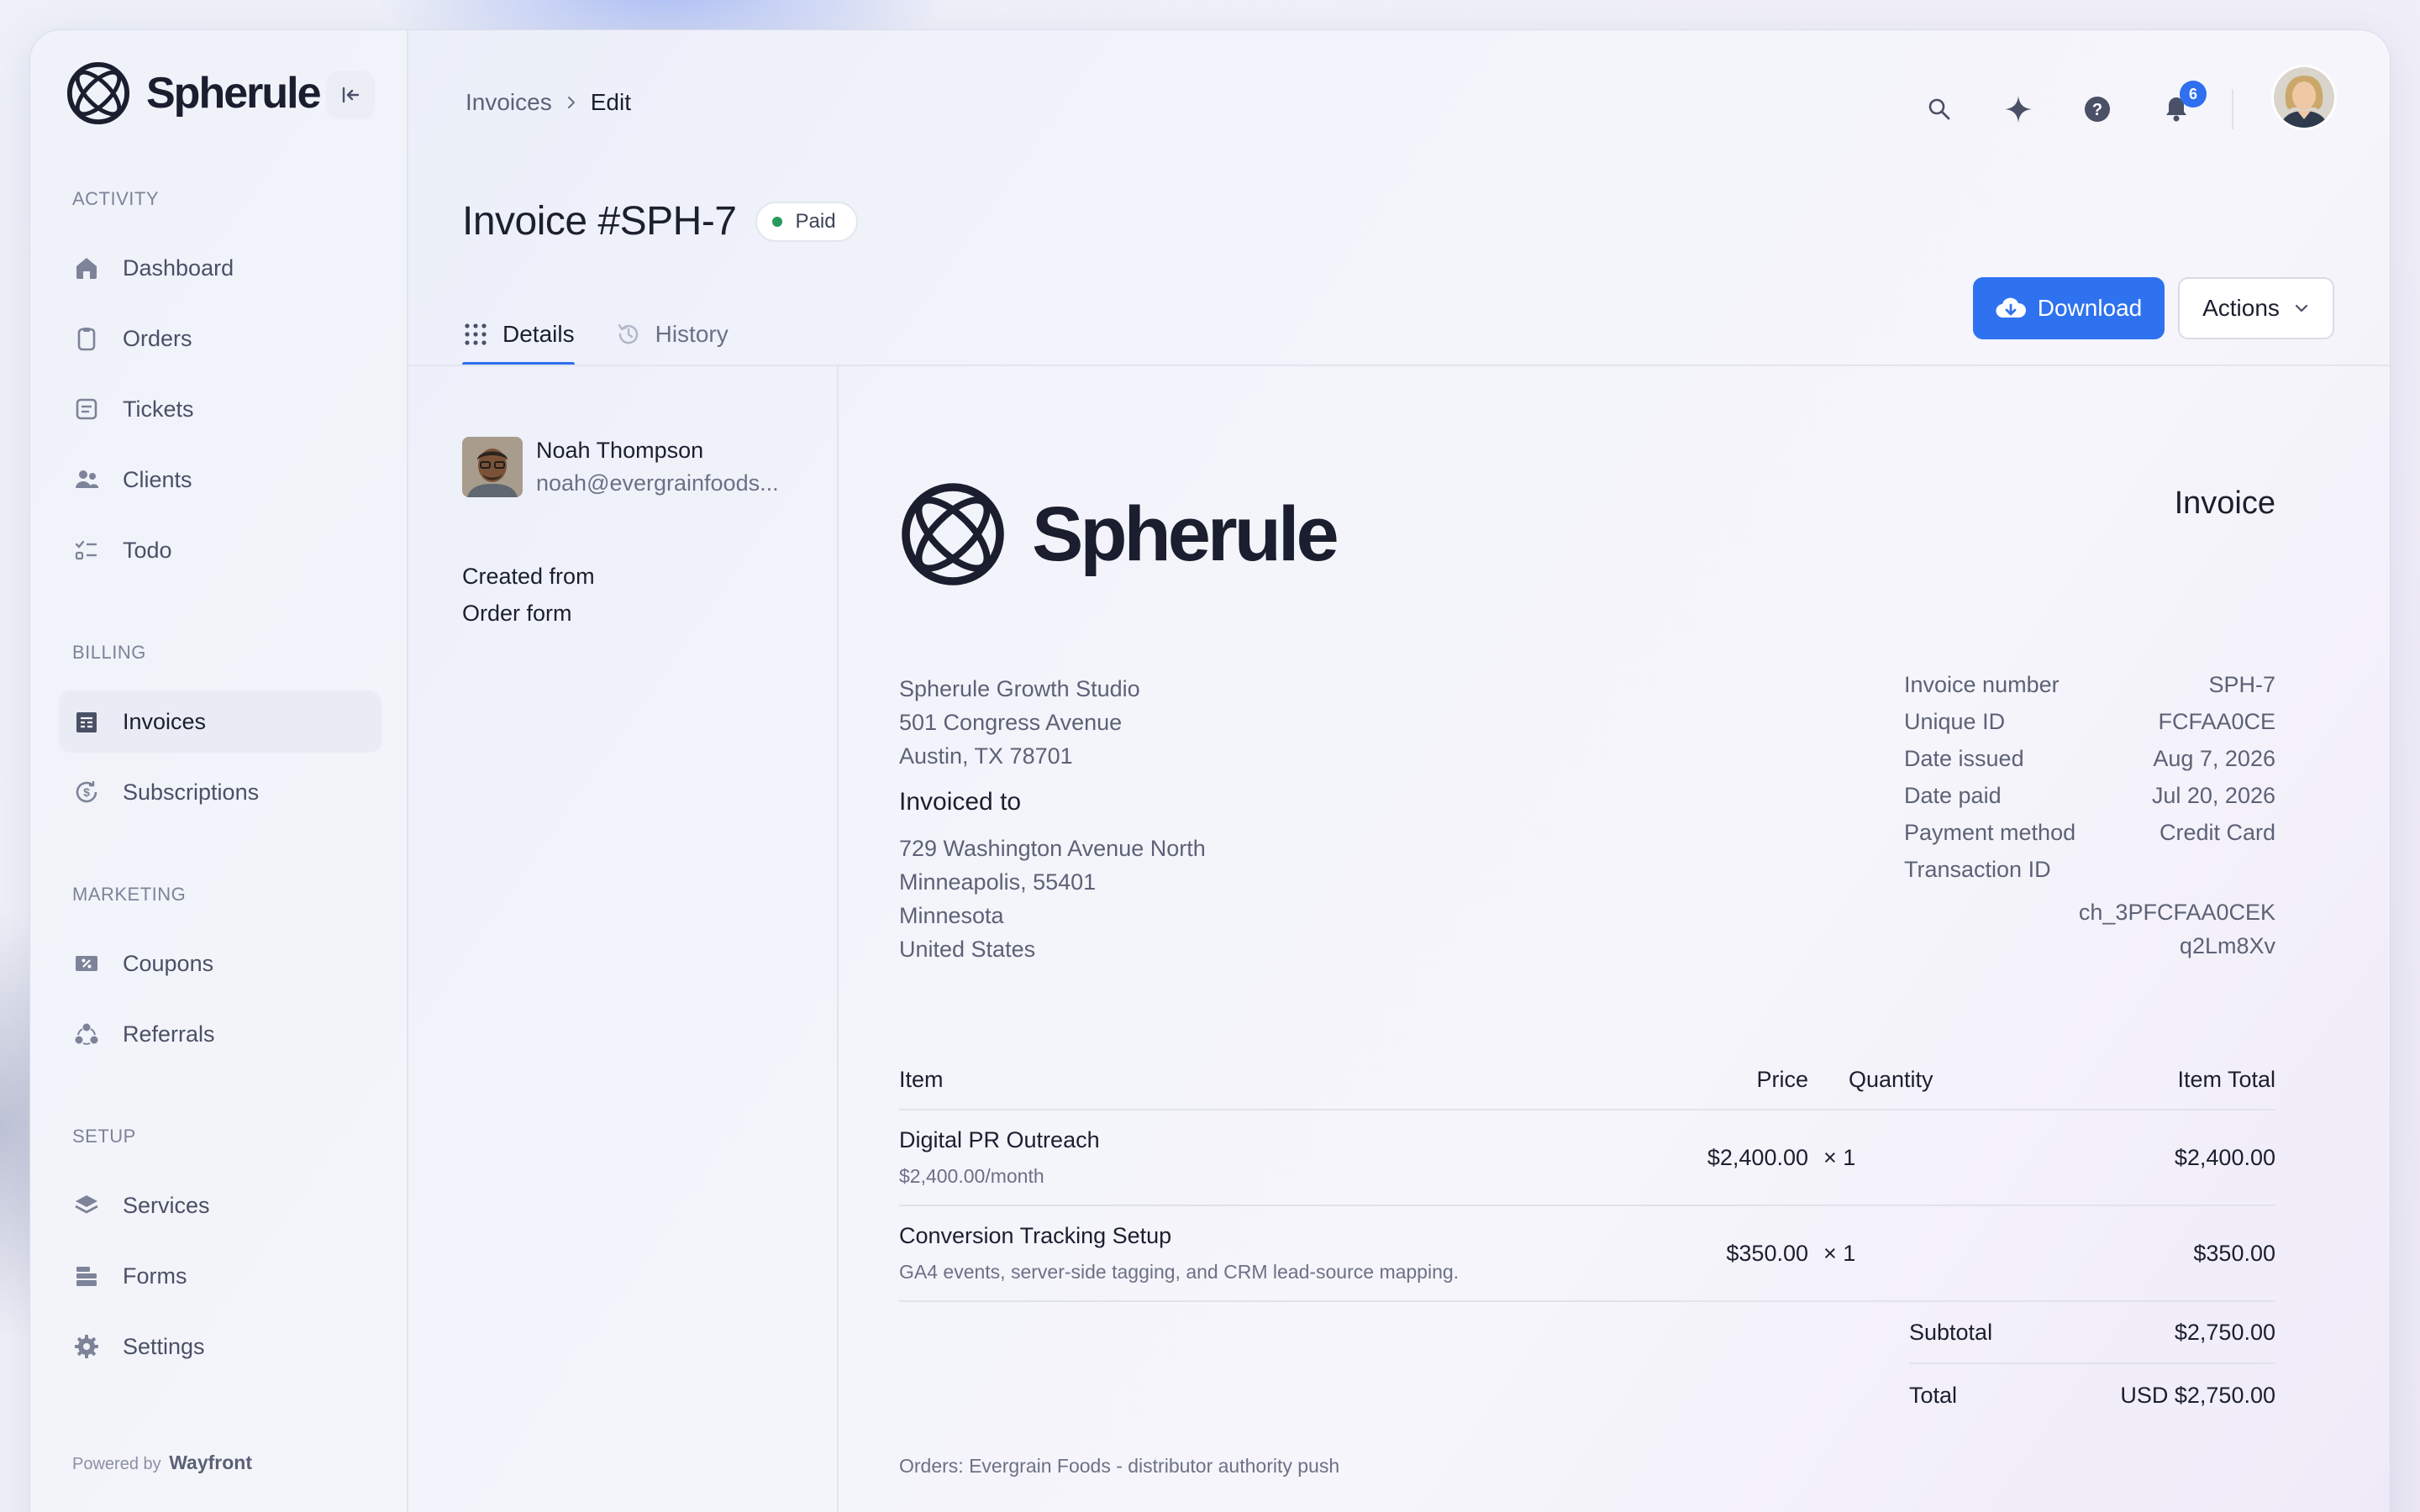 This screenshot has height=1512, width=2420. What do you see at coordinates (2069, 308) in the screenshot?
I see `download-button: Download` at bounding box center [2069, 308].